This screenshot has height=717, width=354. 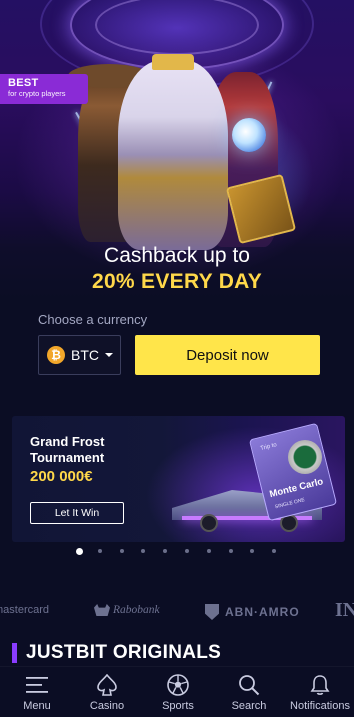 I want to click on rabobank-logo-text: Rabobank, so click(x=136, y=610).